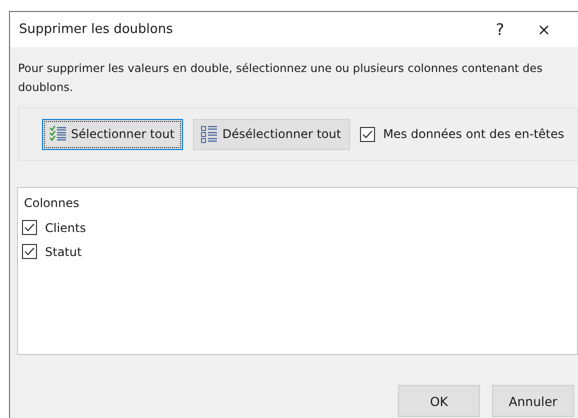 The width and height of the screenshot is (578, 418). I want to click on deselect-all-button: Désélectionner tout, so click(271, 134).